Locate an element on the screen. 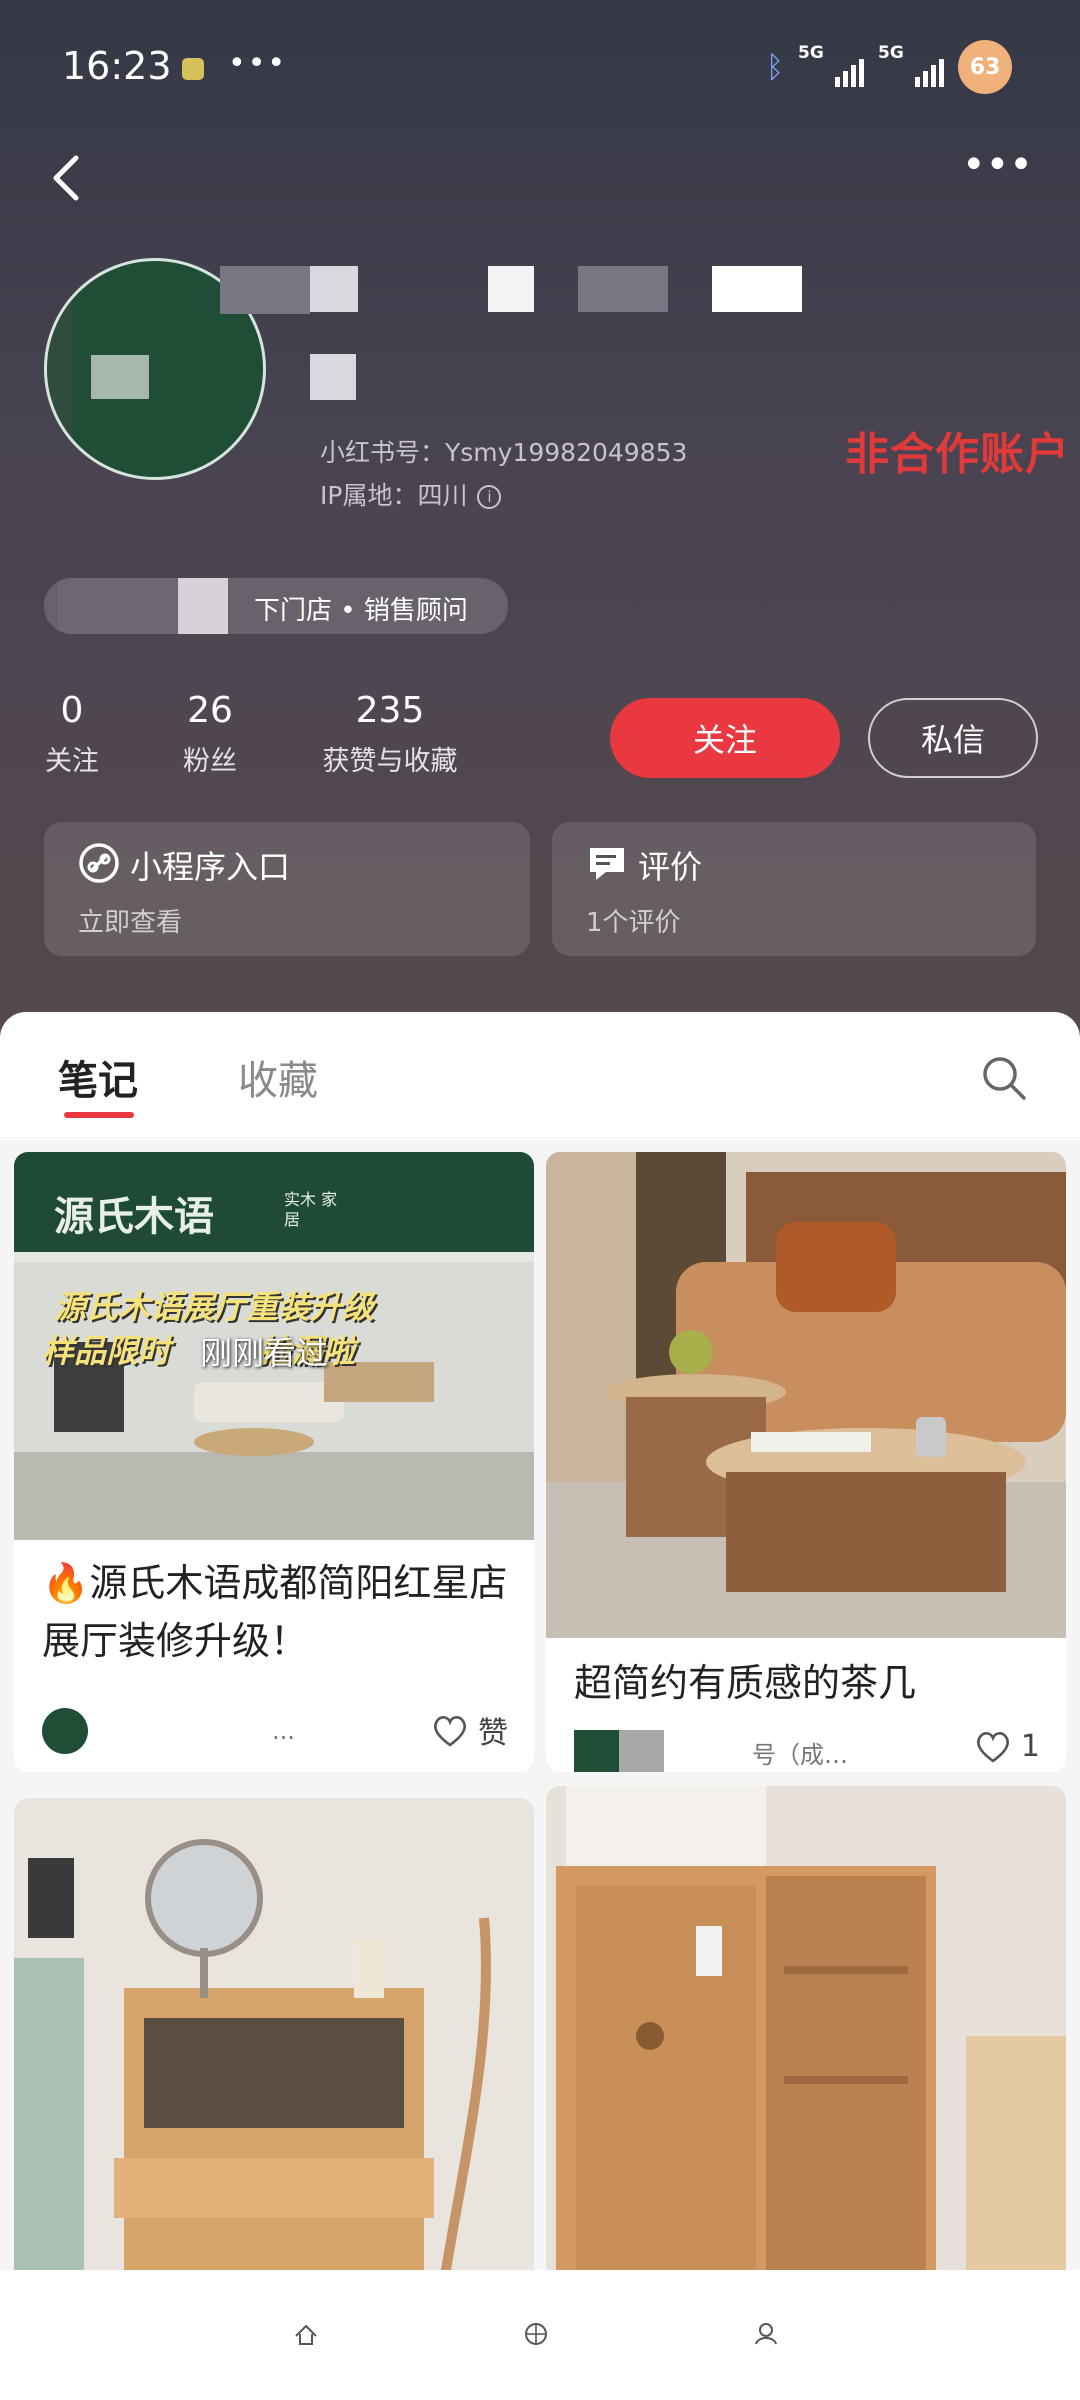  note-card: 超简约有质感的茶几 号（成… 1 is located at coordinates (806, 1462).